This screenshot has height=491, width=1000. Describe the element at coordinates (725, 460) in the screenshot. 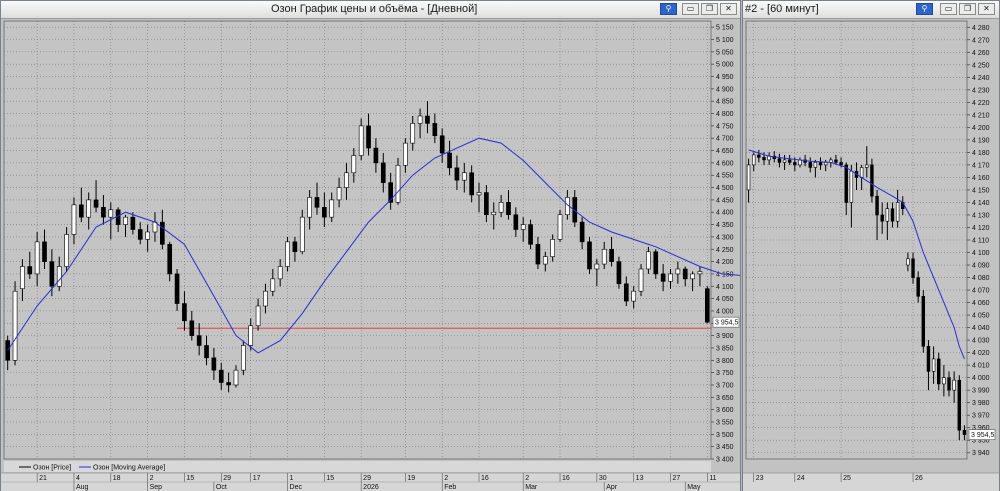

I see `y-tick-label: 3 400` at that location.